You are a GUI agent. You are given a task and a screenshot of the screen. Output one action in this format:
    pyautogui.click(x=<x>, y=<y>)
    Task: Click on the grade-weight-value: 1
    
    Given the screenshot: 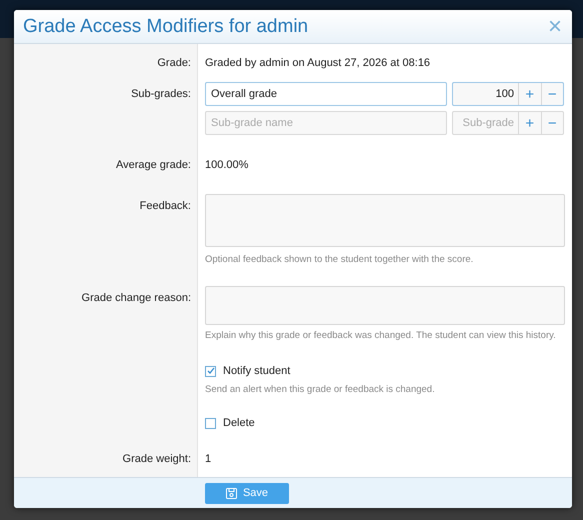 What is the action you would take?
    pyautogui.click(x=208, y=459)
    